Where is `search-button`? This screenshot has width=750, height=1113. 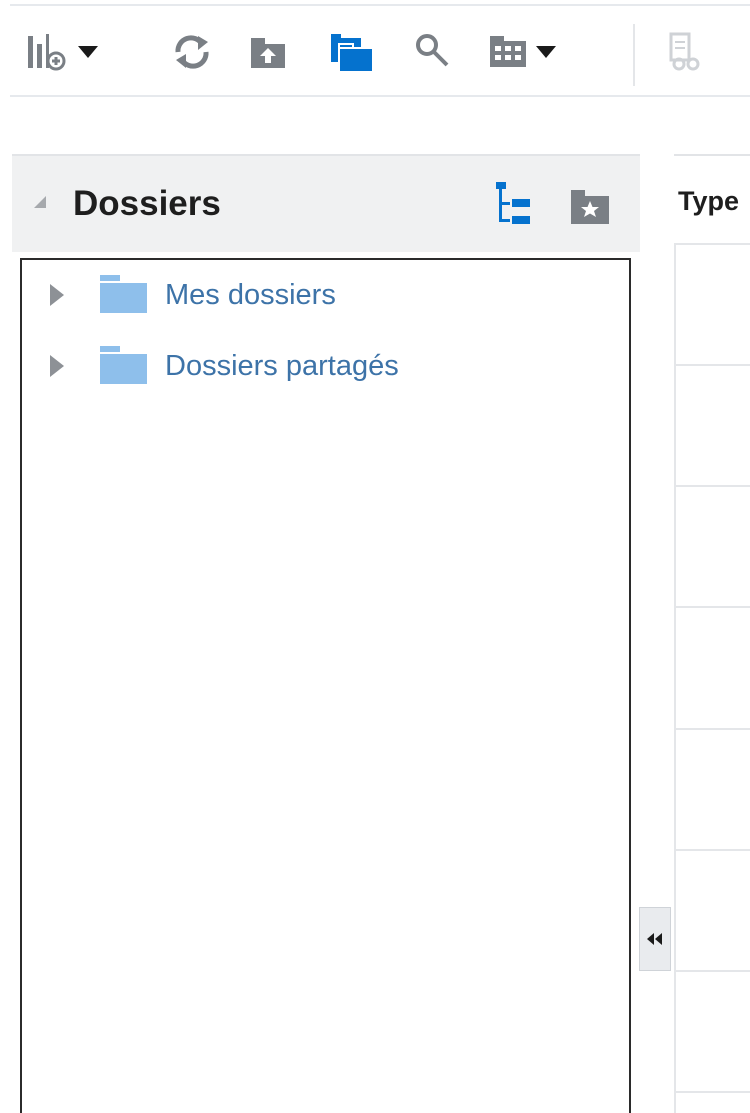
search-button is located at coordinates (433, 52).